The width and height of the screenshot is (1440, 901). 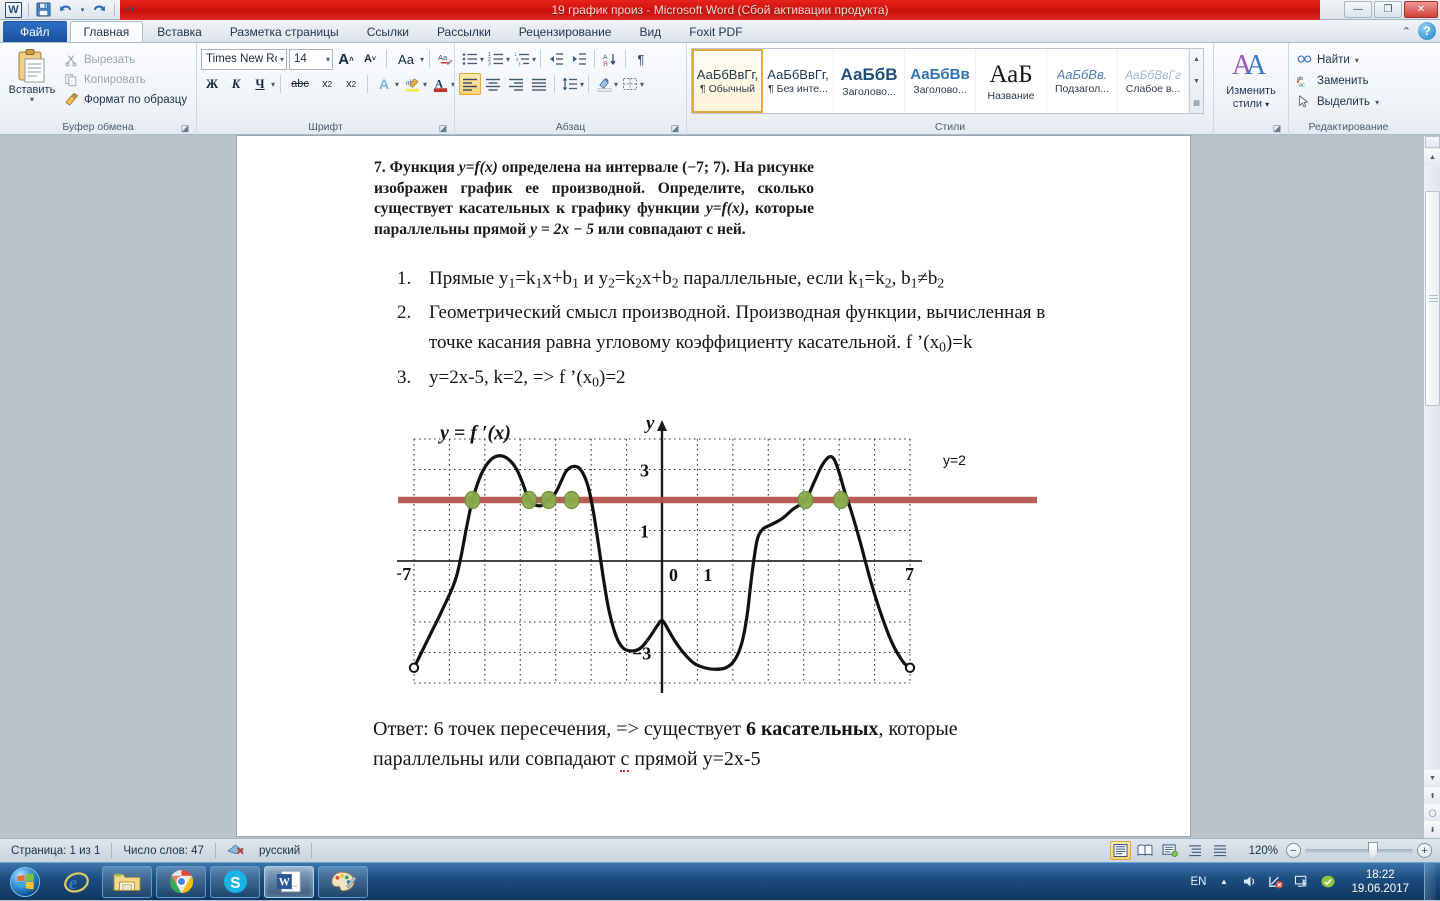 I want to click on font-size-combo: 14 ▾, so click(x=311, y=59).